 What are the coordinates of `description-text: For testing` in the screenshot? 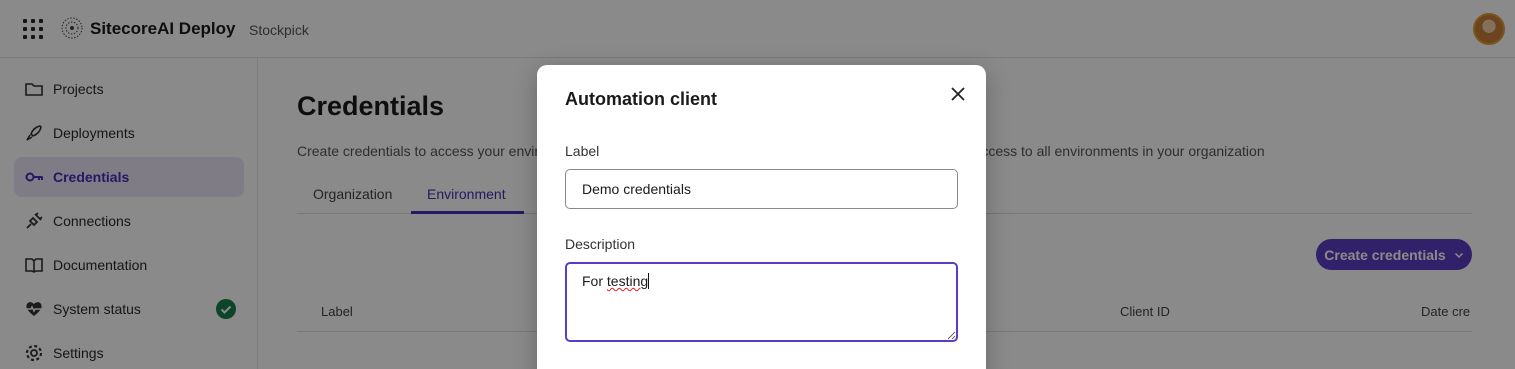 It's located at (616, 281).